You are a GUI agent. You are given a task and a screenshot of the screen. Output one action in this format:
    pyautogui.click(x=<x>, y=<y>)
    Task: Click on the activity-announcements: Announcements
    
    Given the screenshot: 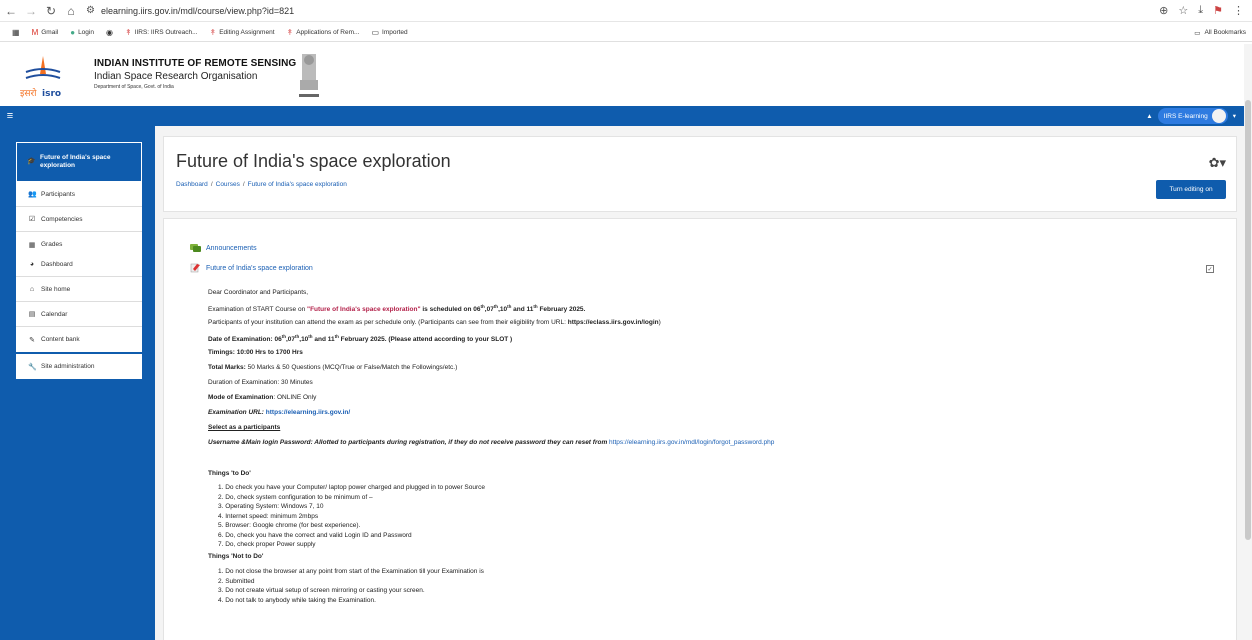 What is the action you would take?
    pyautogui.click(x=223, y=248)
    